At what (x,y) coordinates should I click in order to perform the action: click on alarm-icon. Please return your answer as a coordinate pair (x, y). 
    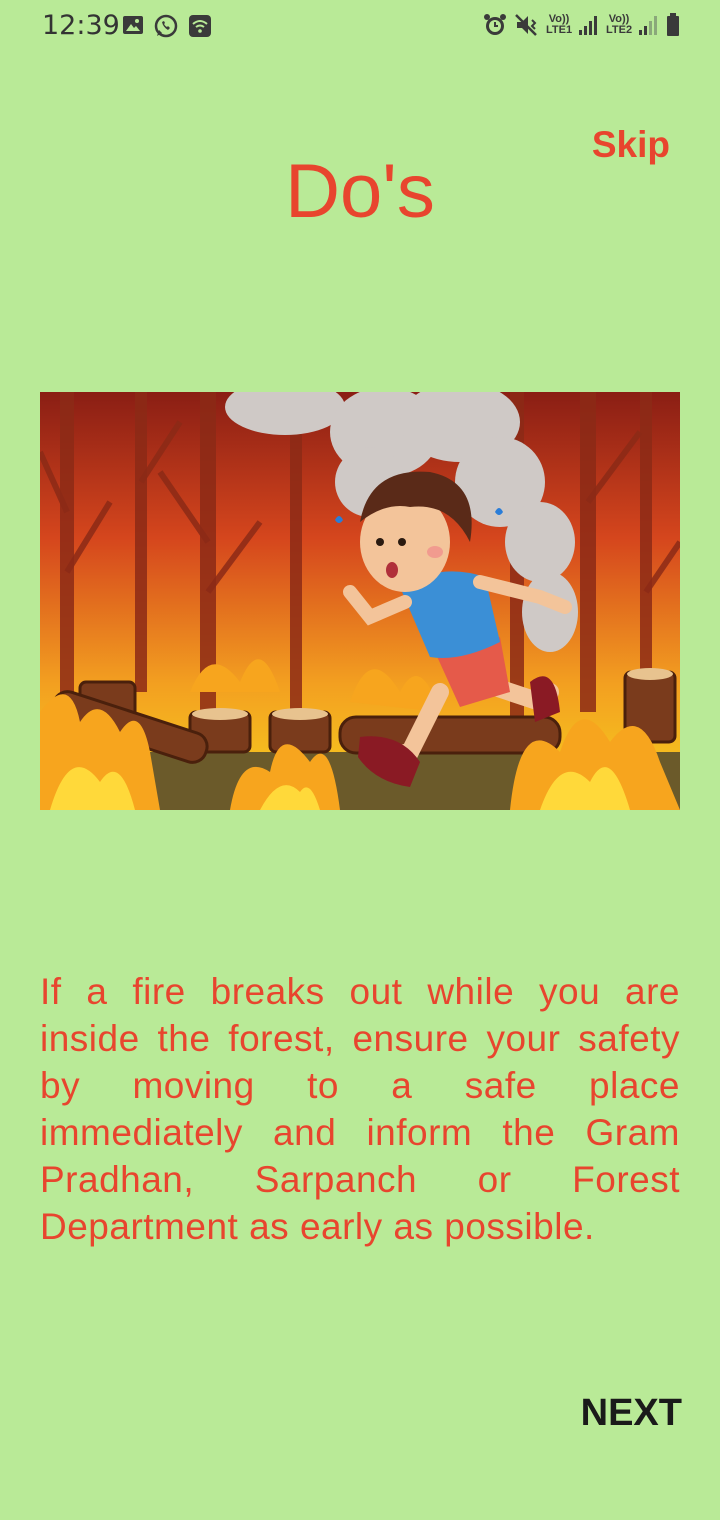
    Looking at the image, I should click on (495, 24).